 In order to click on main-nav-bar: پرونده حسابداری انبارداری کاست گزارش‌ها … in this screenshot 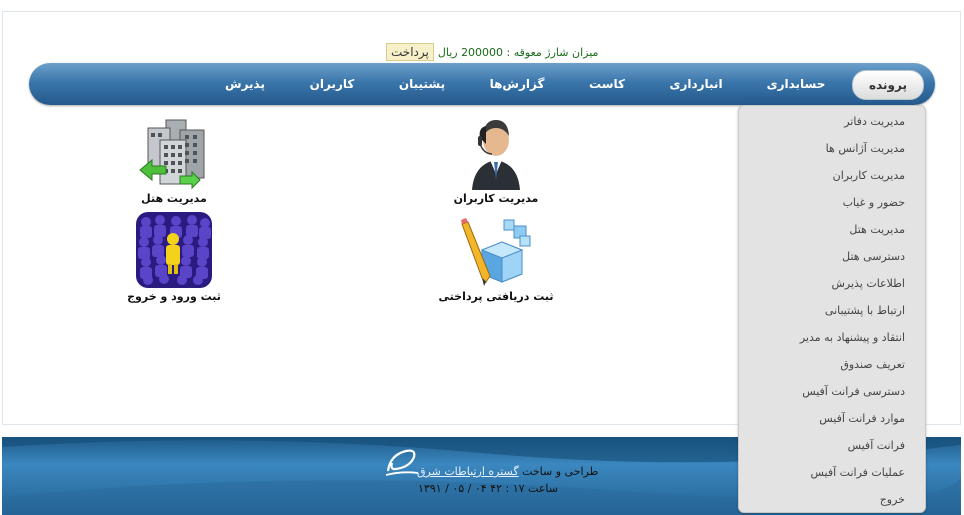, I will do `click(482, 84)`.